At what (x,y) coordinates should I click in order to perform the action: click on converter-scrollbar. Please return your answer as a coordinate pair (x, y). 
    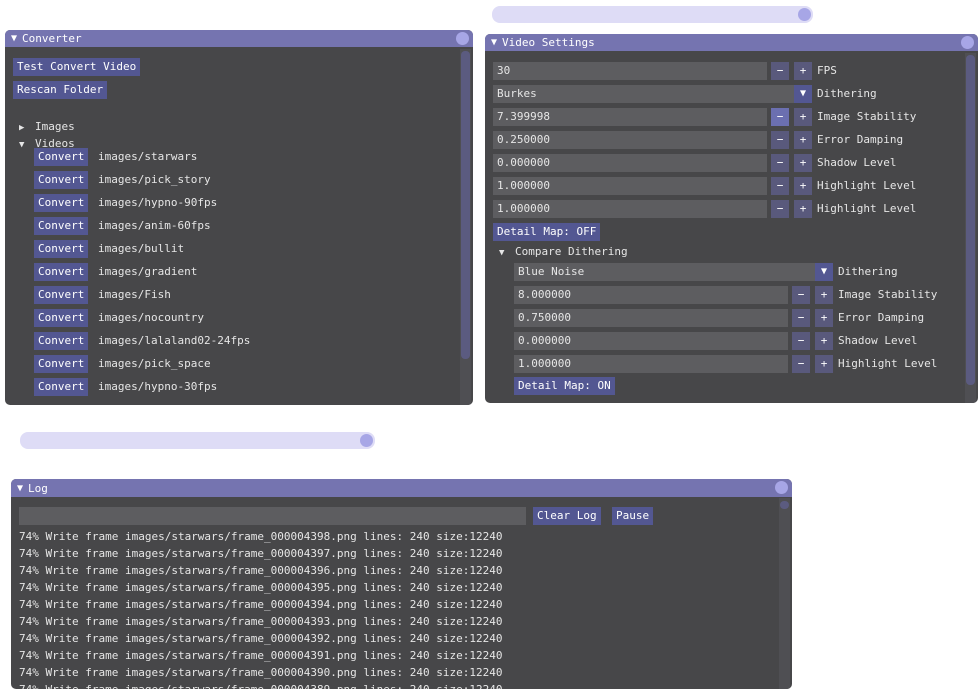
    Looking at the image, I should click on (465, 227).